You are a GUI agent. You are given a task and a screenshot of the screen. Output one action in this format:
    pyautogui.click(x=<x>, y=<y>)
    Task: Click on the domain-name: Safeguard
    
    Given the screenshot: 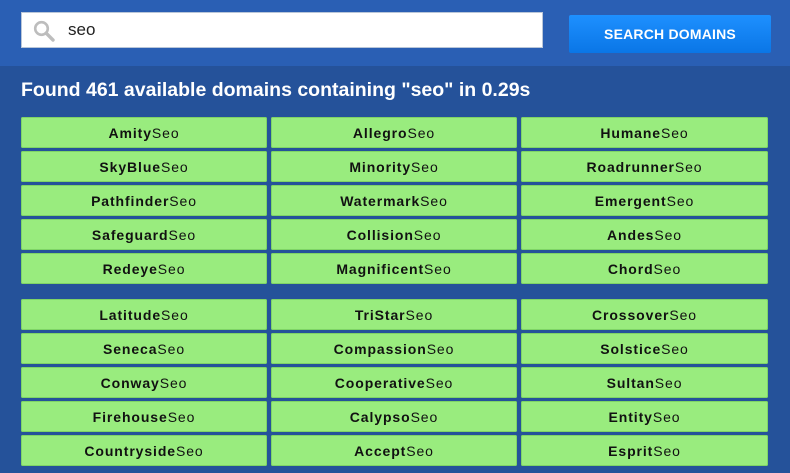 What is the action you would take?
    pyautogui.click(x=130, y=234)
    